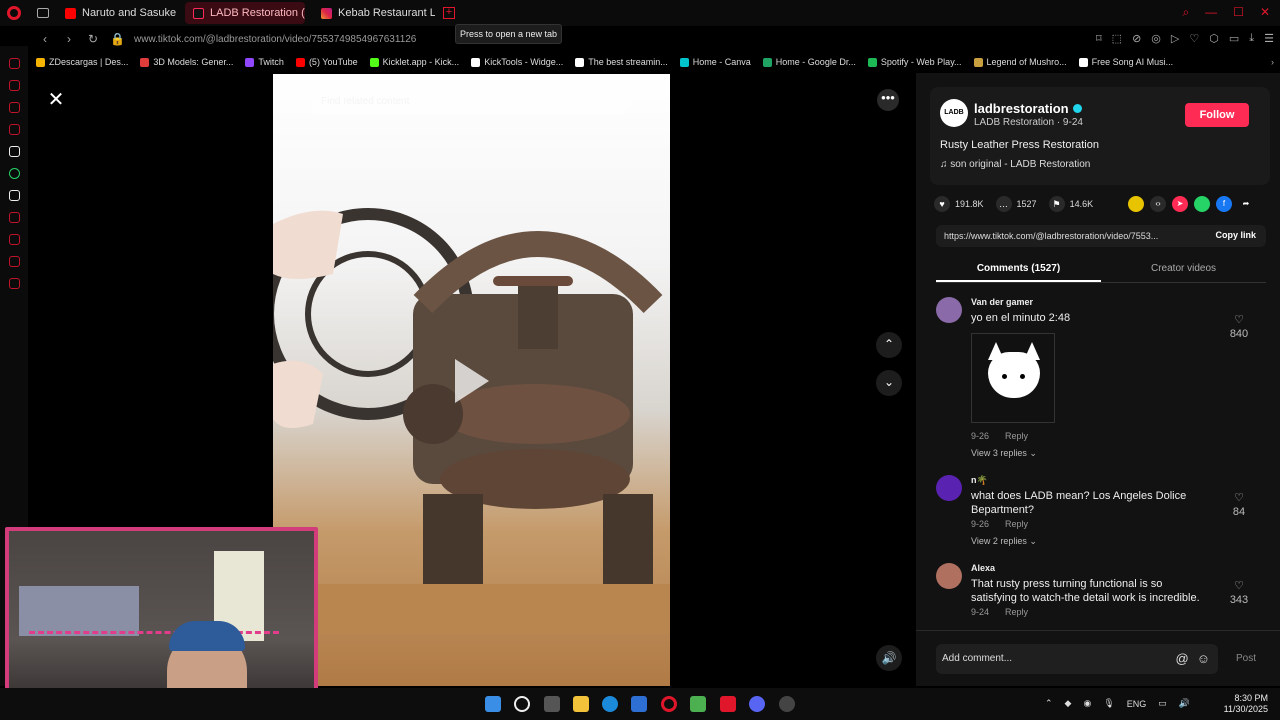 The width and height of the screenshot is (1280, 720). What do you see at coordinates (1234, 38) in the screenshot?
I see `wallet-icon: ▭` at bounding box center [1234, 38].